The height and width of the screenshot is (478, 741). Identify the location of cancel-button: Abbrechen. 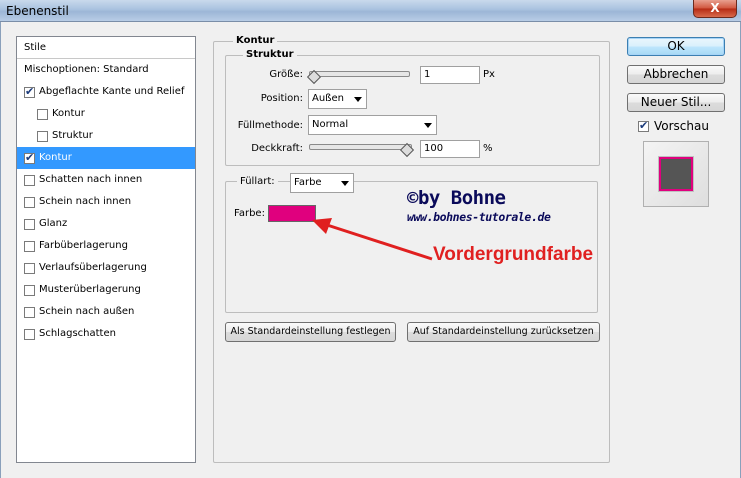
(676, 74).